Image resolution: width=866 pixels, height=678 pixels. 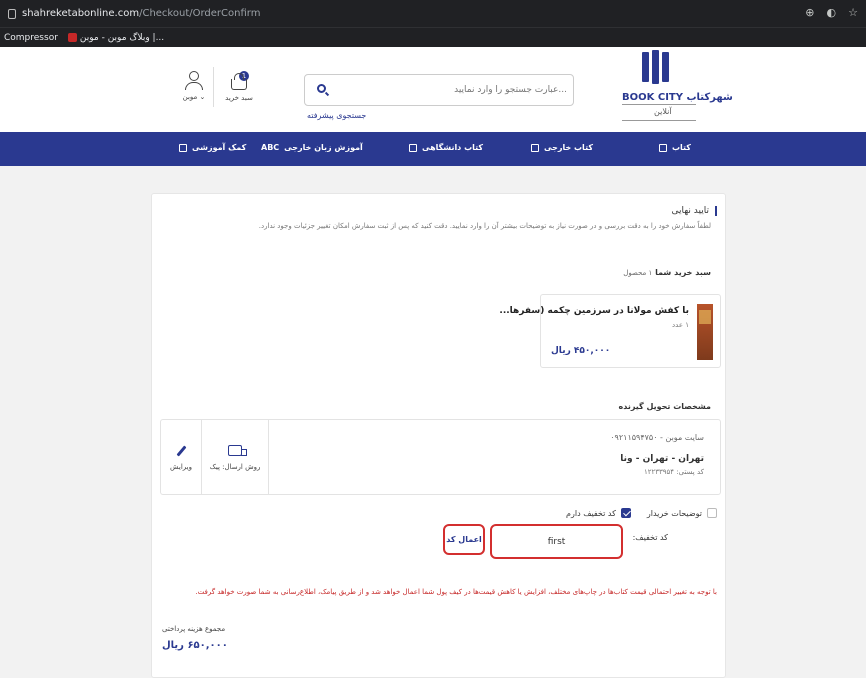 I want to click on nav-item-education: کمک آموزشی, so click(x=212, y=147).